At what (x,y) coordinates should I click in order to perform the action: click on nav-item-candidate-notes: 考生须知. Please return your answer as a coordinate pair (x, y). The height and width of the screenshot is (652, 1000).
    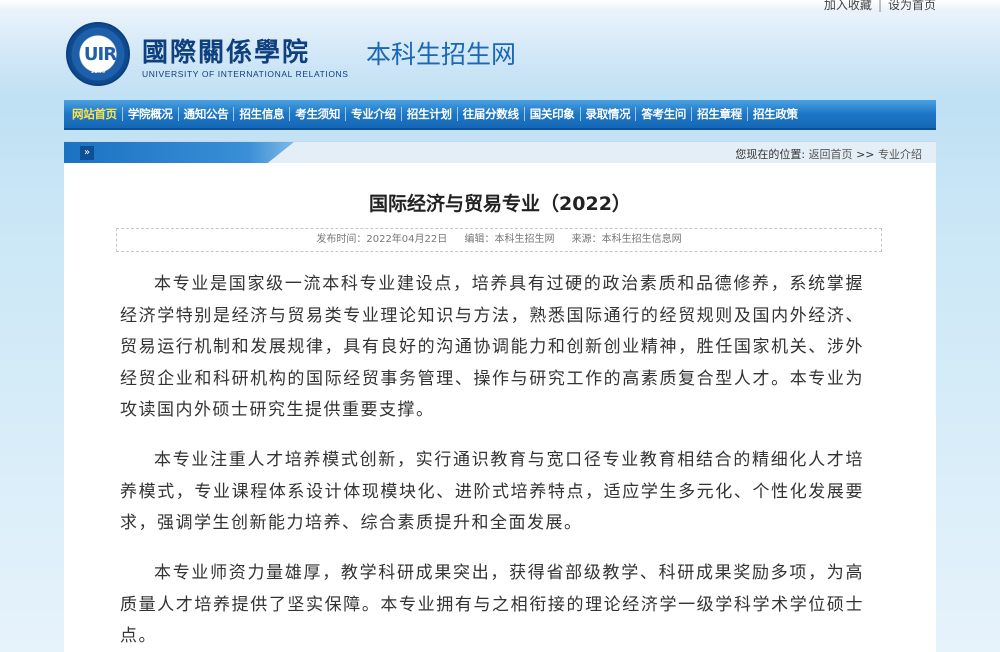
    Looking at the image, I should click on (317, 114).